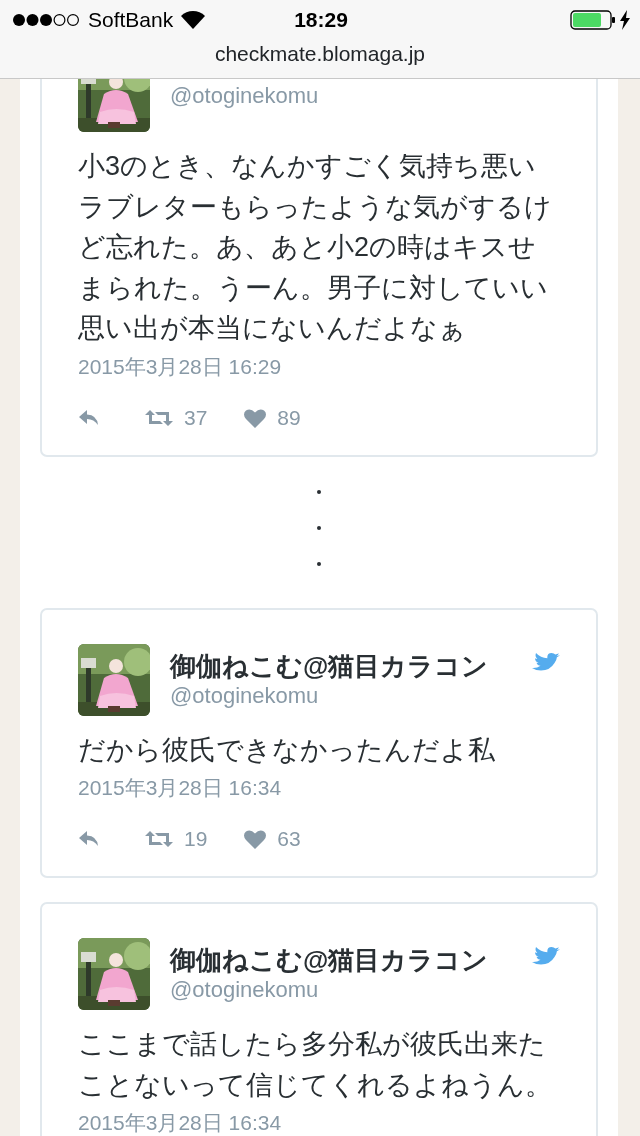 The height and width of the screenshot is (1136, 640). I want to click on retweet-count: 19, so click(196, 839).